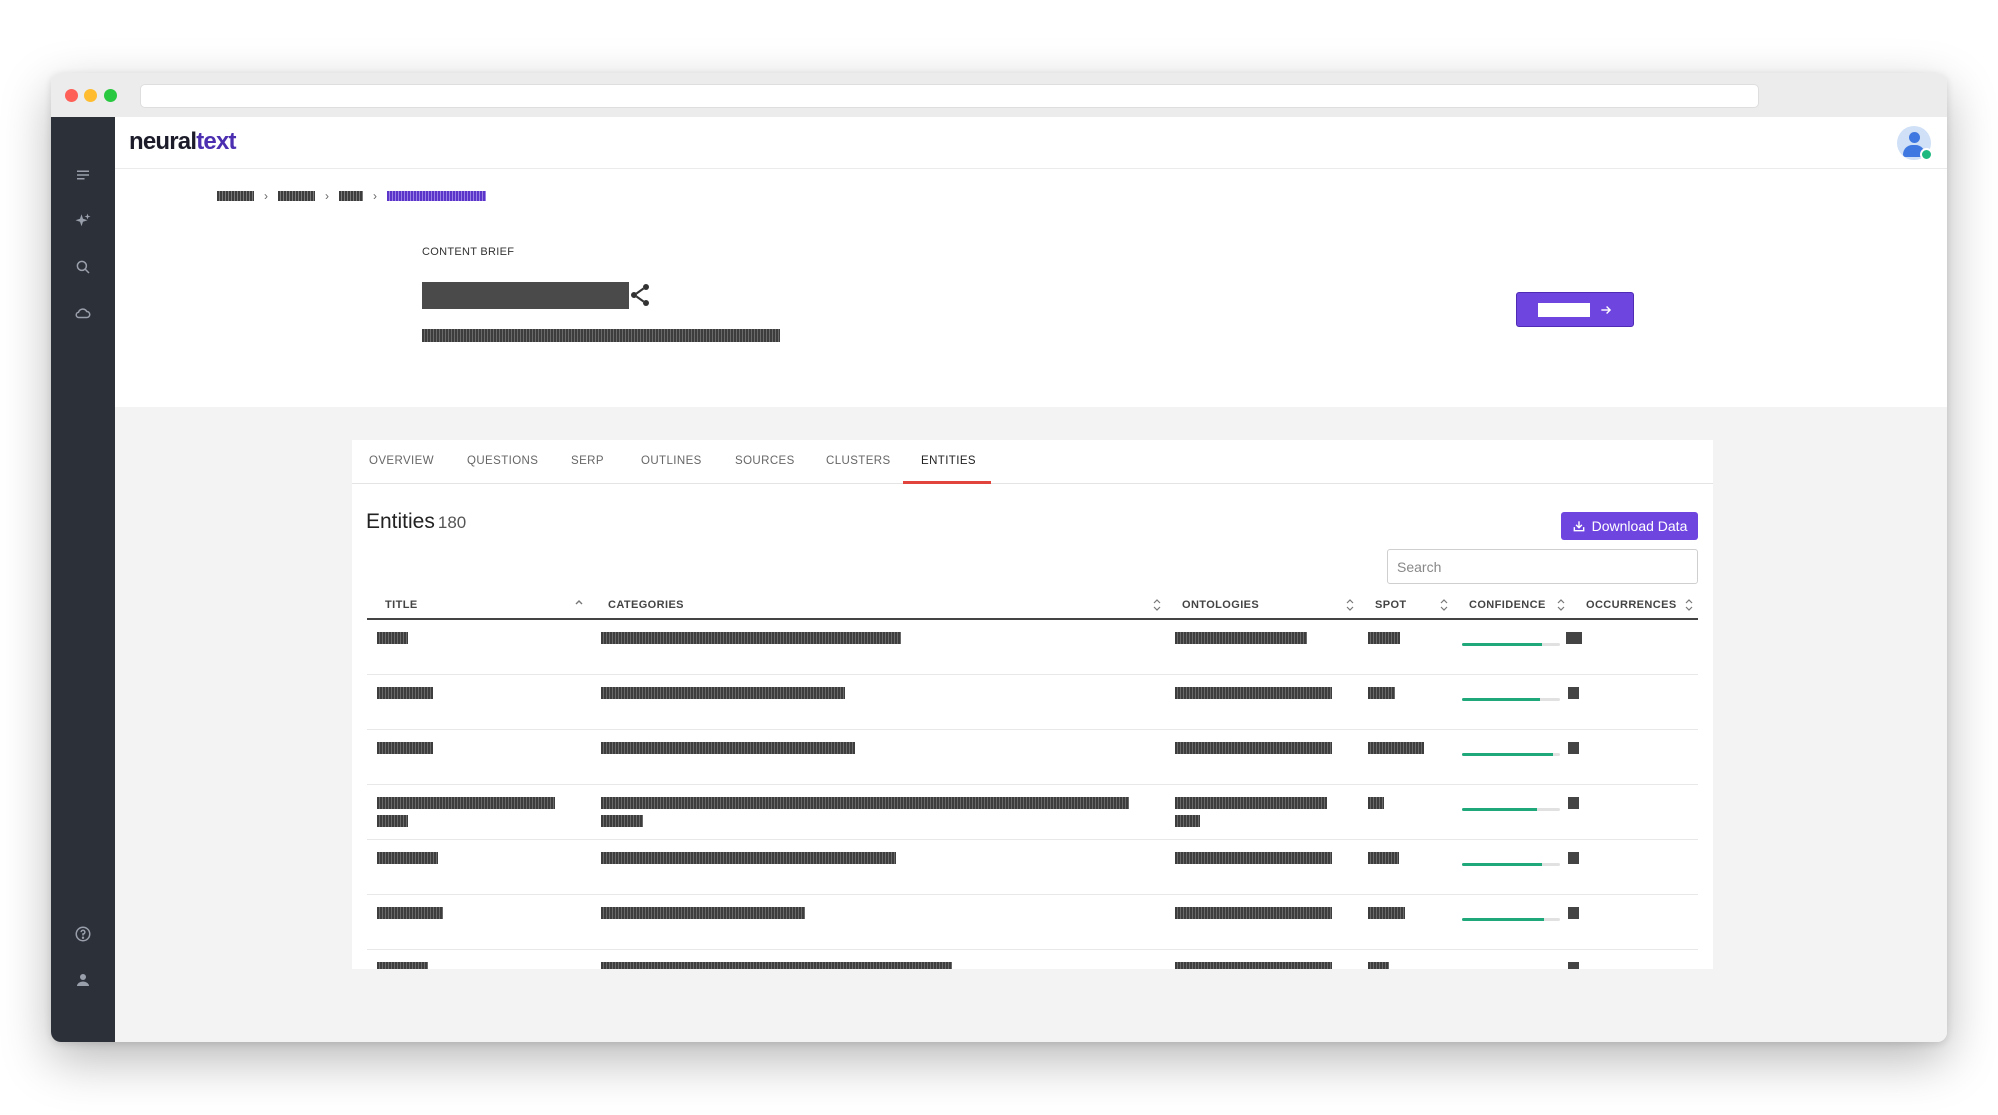 The width and height of the screenshot is (1998, 1115). What do you see at coordinates (83, 221) in the screenshot?
I see `sparkles-icon` at bounding box center [83, 221].